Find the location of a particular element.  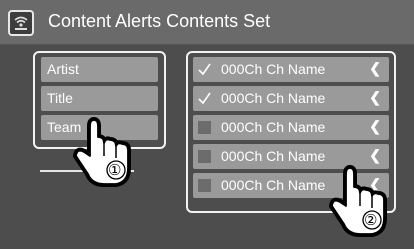

callout-1: ① is located at coordinates (115, 170).